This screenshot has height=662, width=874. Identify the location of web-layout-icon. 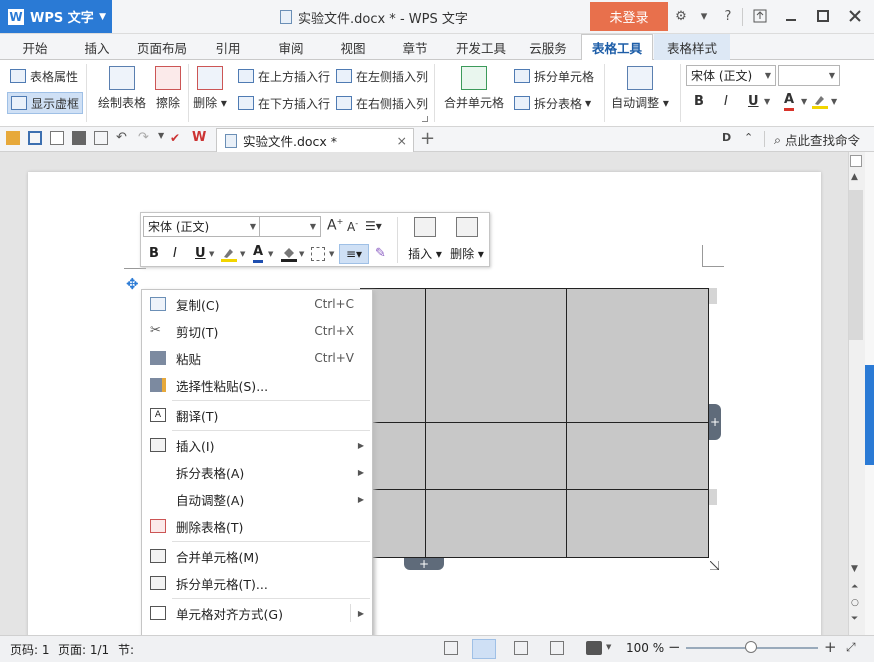
(557, 648).